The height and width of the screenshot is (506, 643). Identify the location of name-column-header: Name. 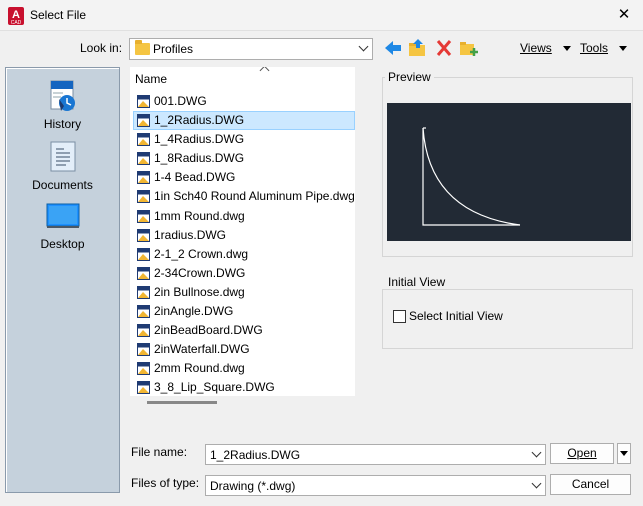
(242, 78).